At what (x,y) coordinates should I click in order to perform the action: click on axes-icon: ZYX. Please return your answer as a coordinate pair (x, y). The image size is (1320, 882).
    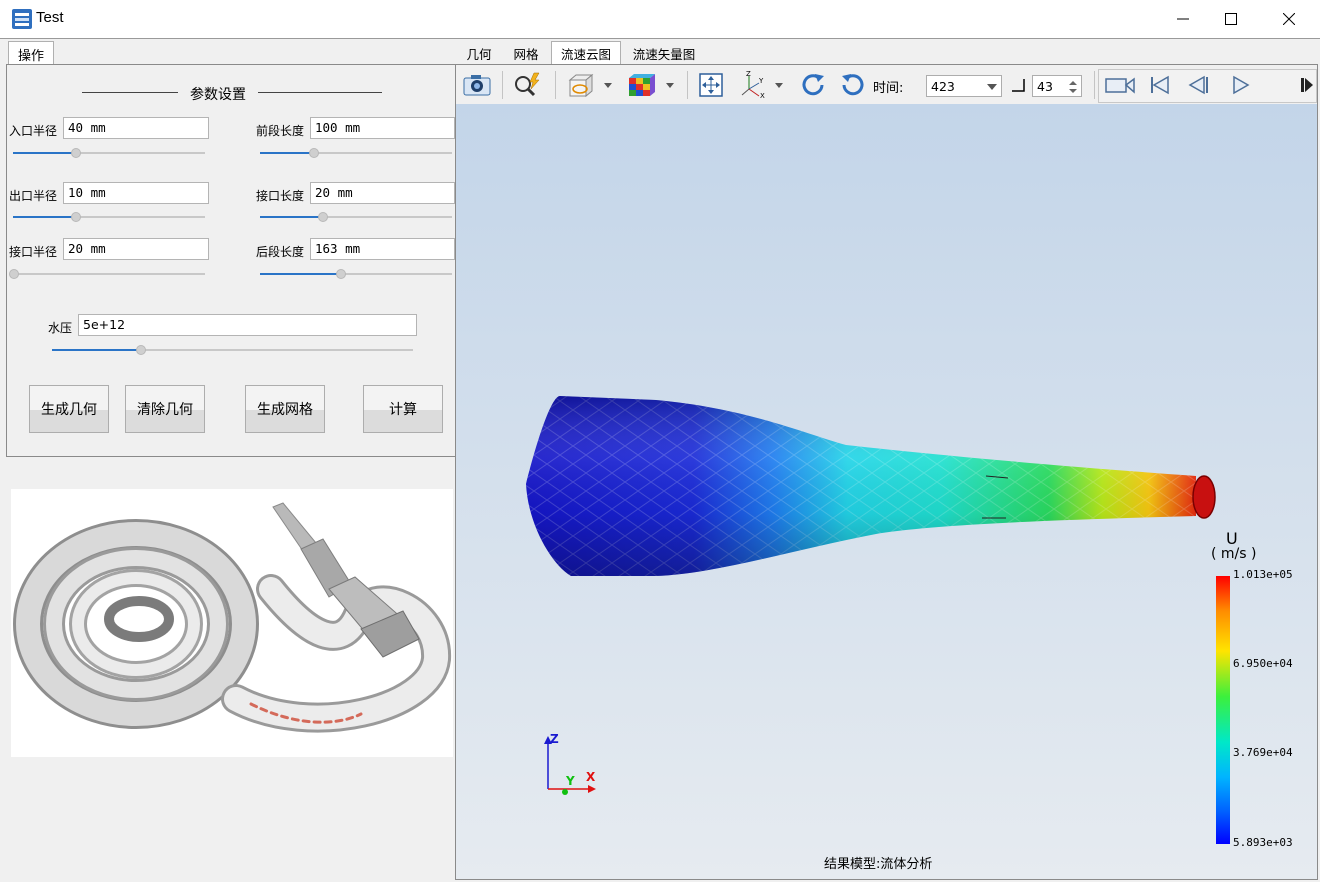
    Looking at the image, I should click on (762, 85).